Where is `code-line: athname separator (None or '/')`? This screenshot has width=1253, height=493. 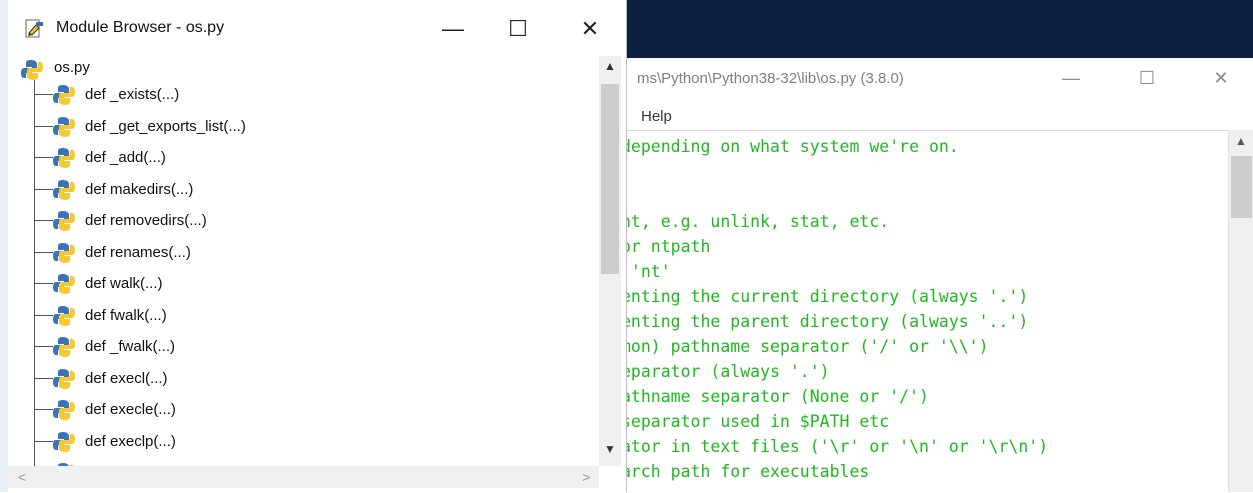 code-line: athname separator (None or '/') is located at coordinates (775, 396).